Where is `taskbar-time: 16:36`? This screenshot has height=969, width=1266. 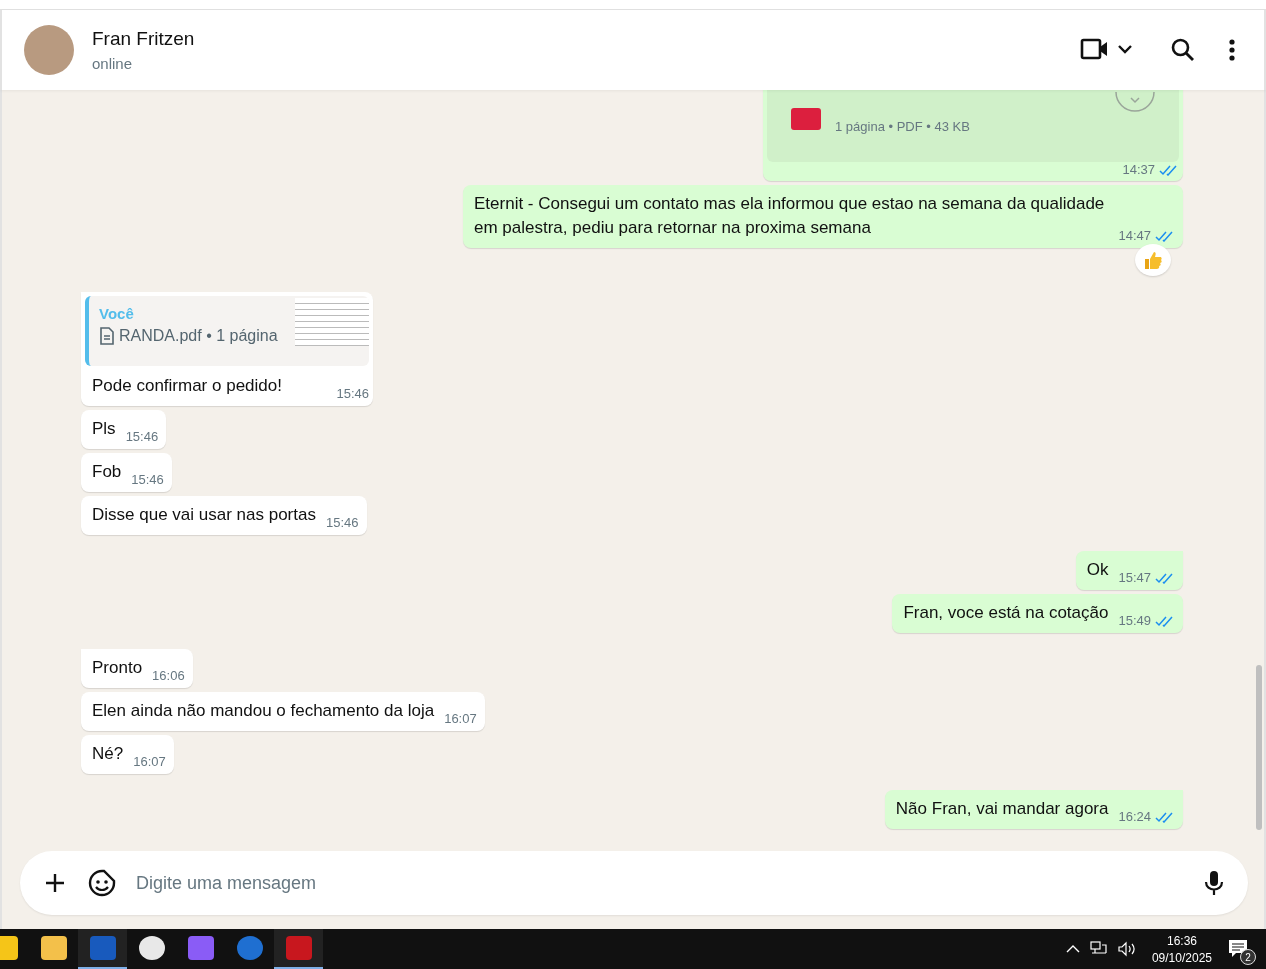
taskbar-time: 16:36 is located at coordinates (1181, 940).